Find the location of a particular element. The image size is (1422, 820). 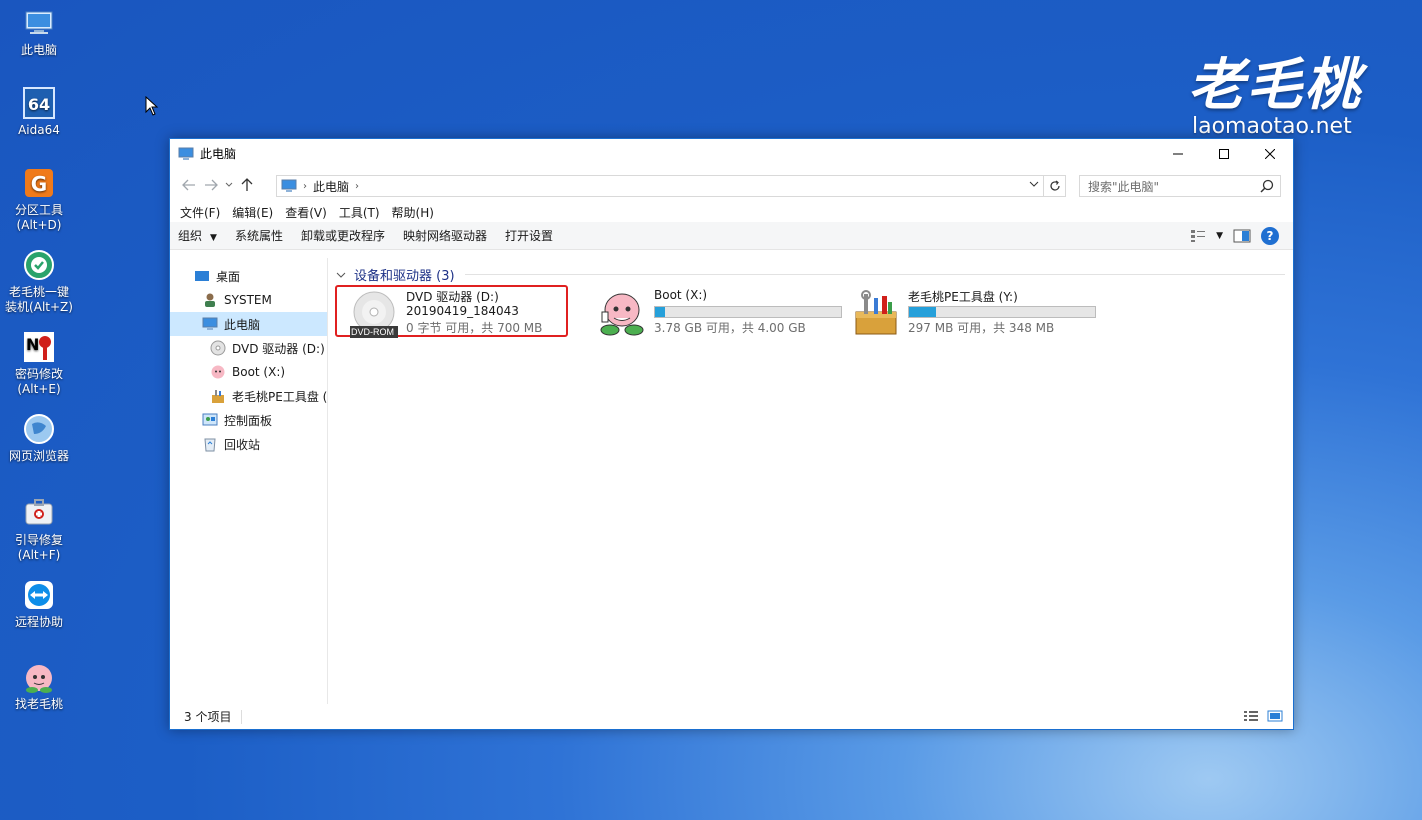

close-button is located at coordinates (1270, 153).